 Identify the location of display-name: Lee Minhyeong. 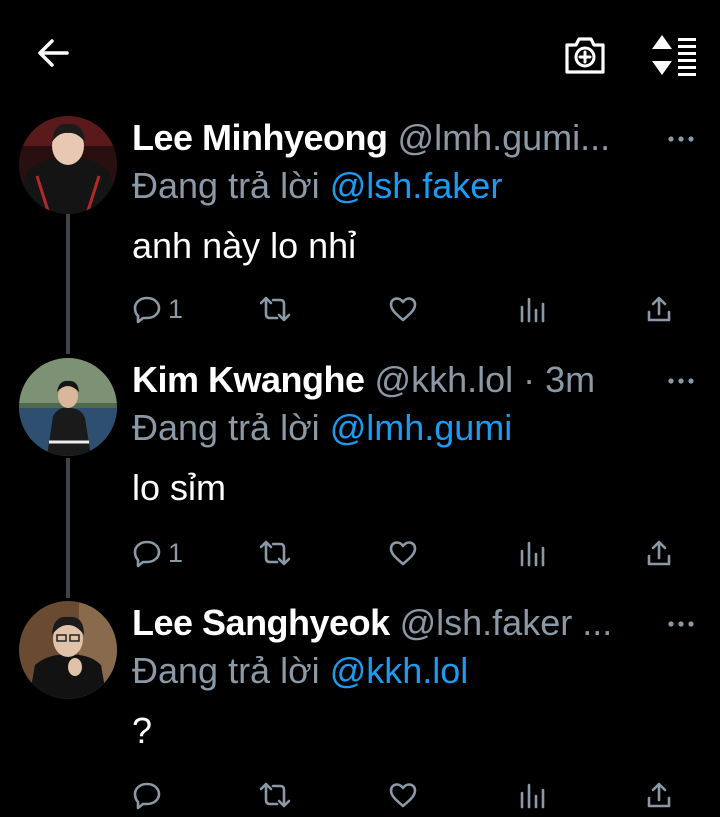
(260, 137).